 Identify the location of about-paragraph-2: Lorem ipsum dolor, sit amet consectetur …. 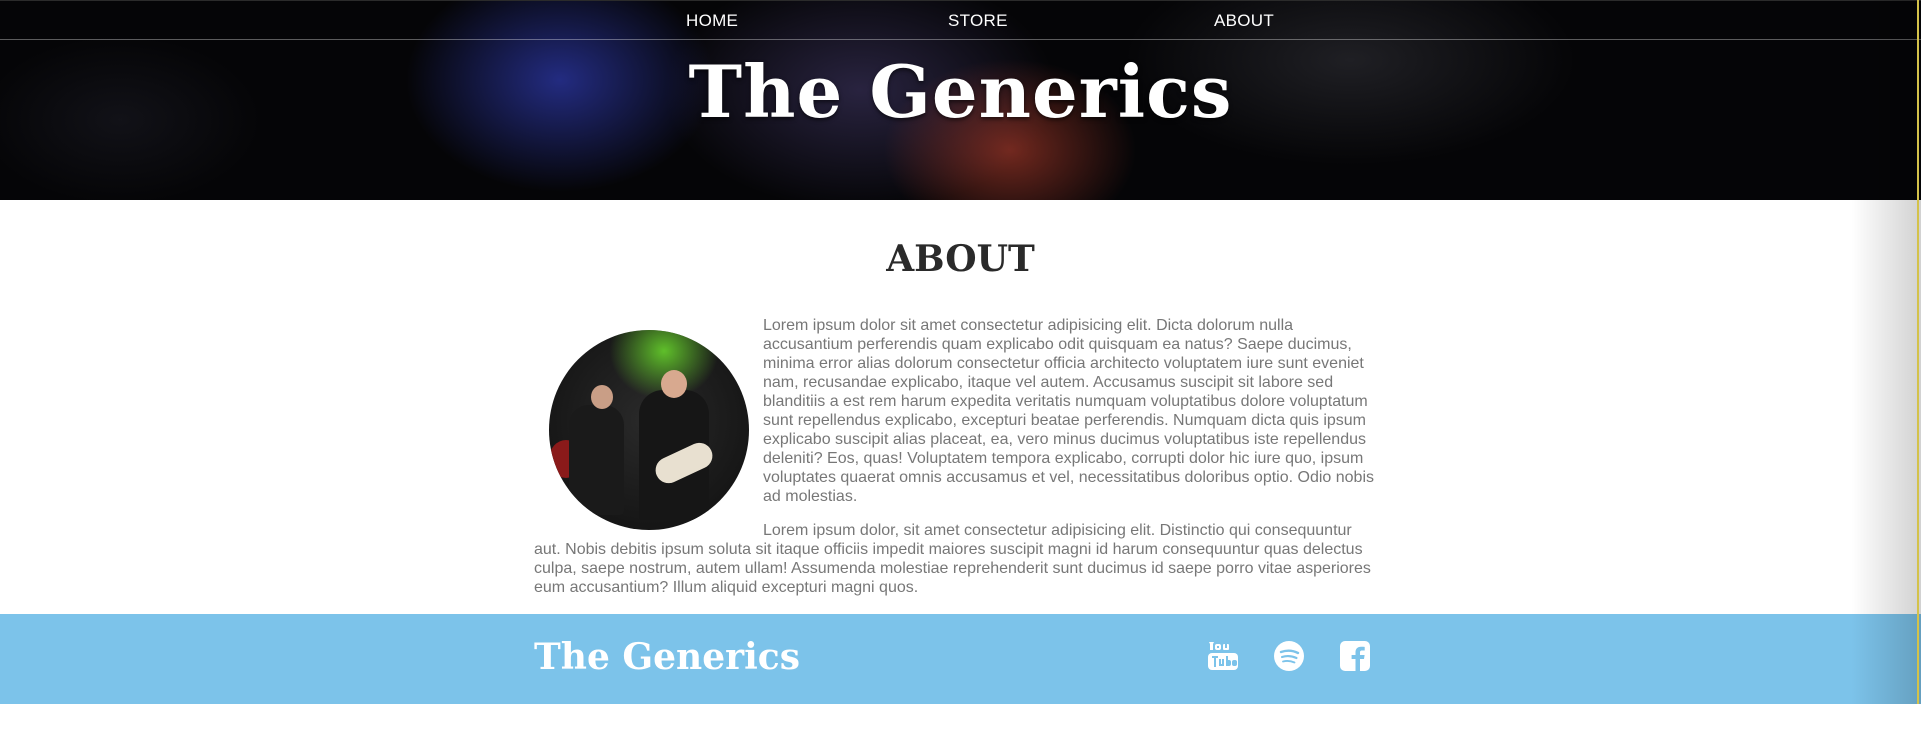
(952, 559).